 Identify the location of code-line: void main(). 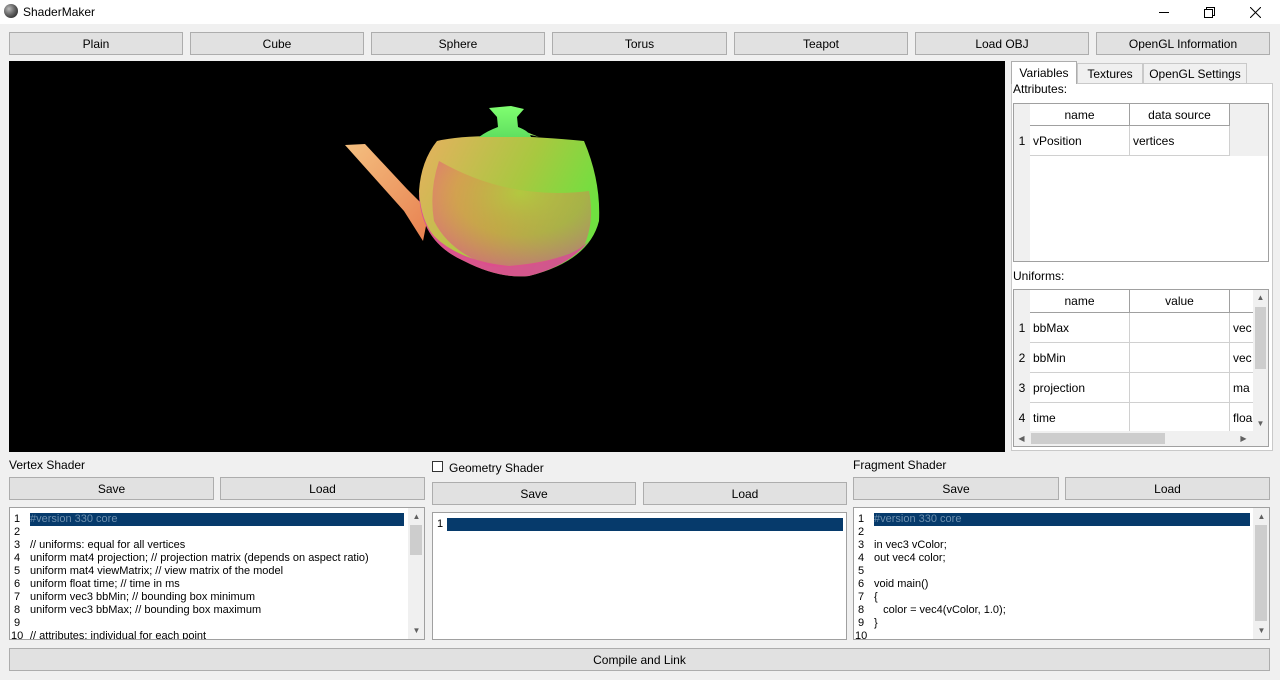
(901, 584).